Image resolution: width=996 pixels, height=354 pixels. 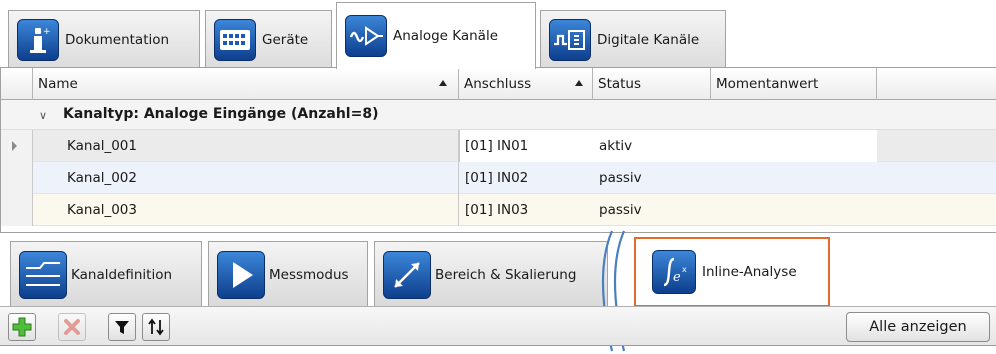 What do you see at coordinates (918, 327) in the screenshot?
I see `show-all-button: Alle anzeigen` at bounding box center [918, 327].